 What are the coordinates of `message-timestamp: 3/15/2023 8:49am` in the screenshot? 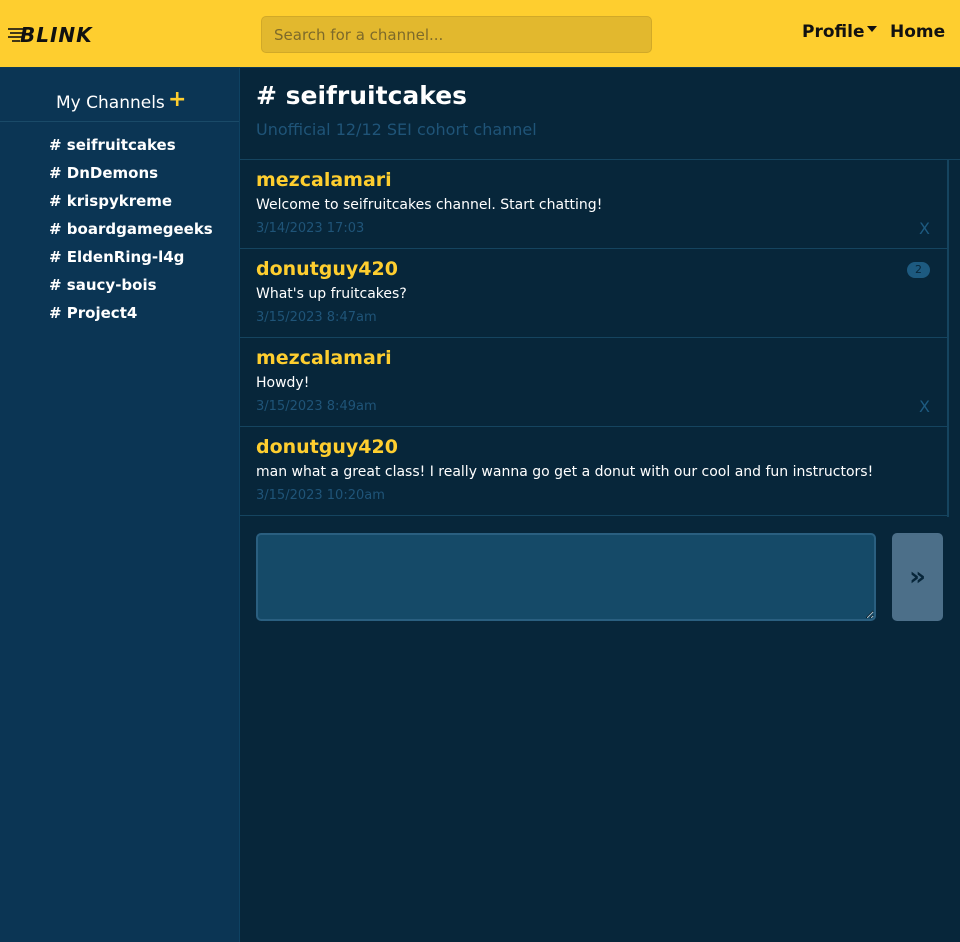 It's located at (316, 406).